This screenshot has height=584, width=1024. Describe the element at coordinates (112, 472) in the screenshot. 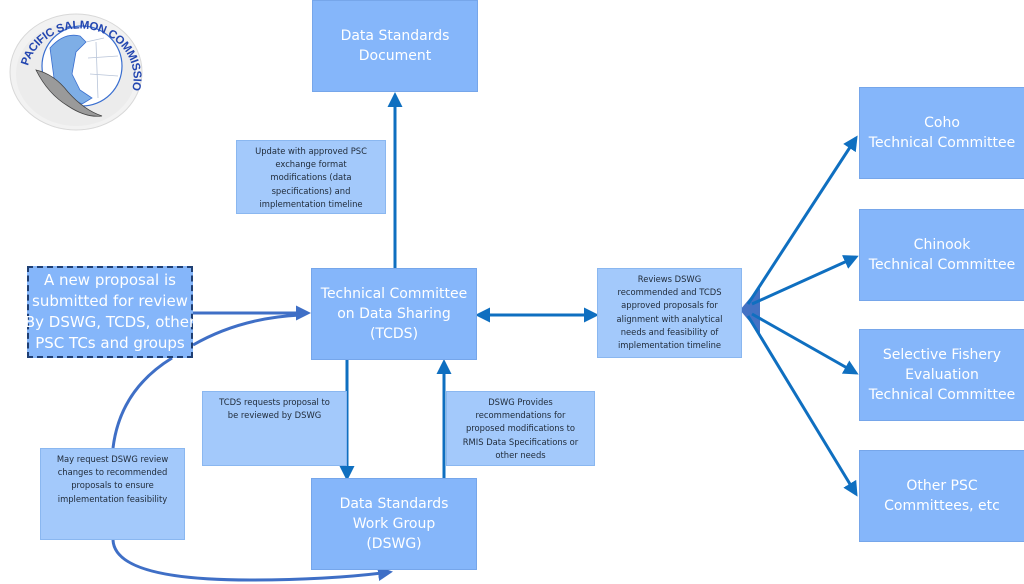

I see `note-line: changes to recommended` at that location.